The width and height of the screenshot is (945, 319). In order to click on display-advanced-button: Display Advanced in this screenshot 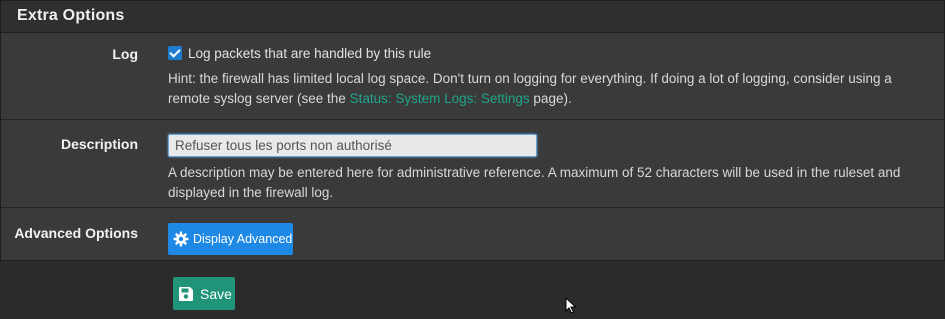, I will do `click(230, 239)`.